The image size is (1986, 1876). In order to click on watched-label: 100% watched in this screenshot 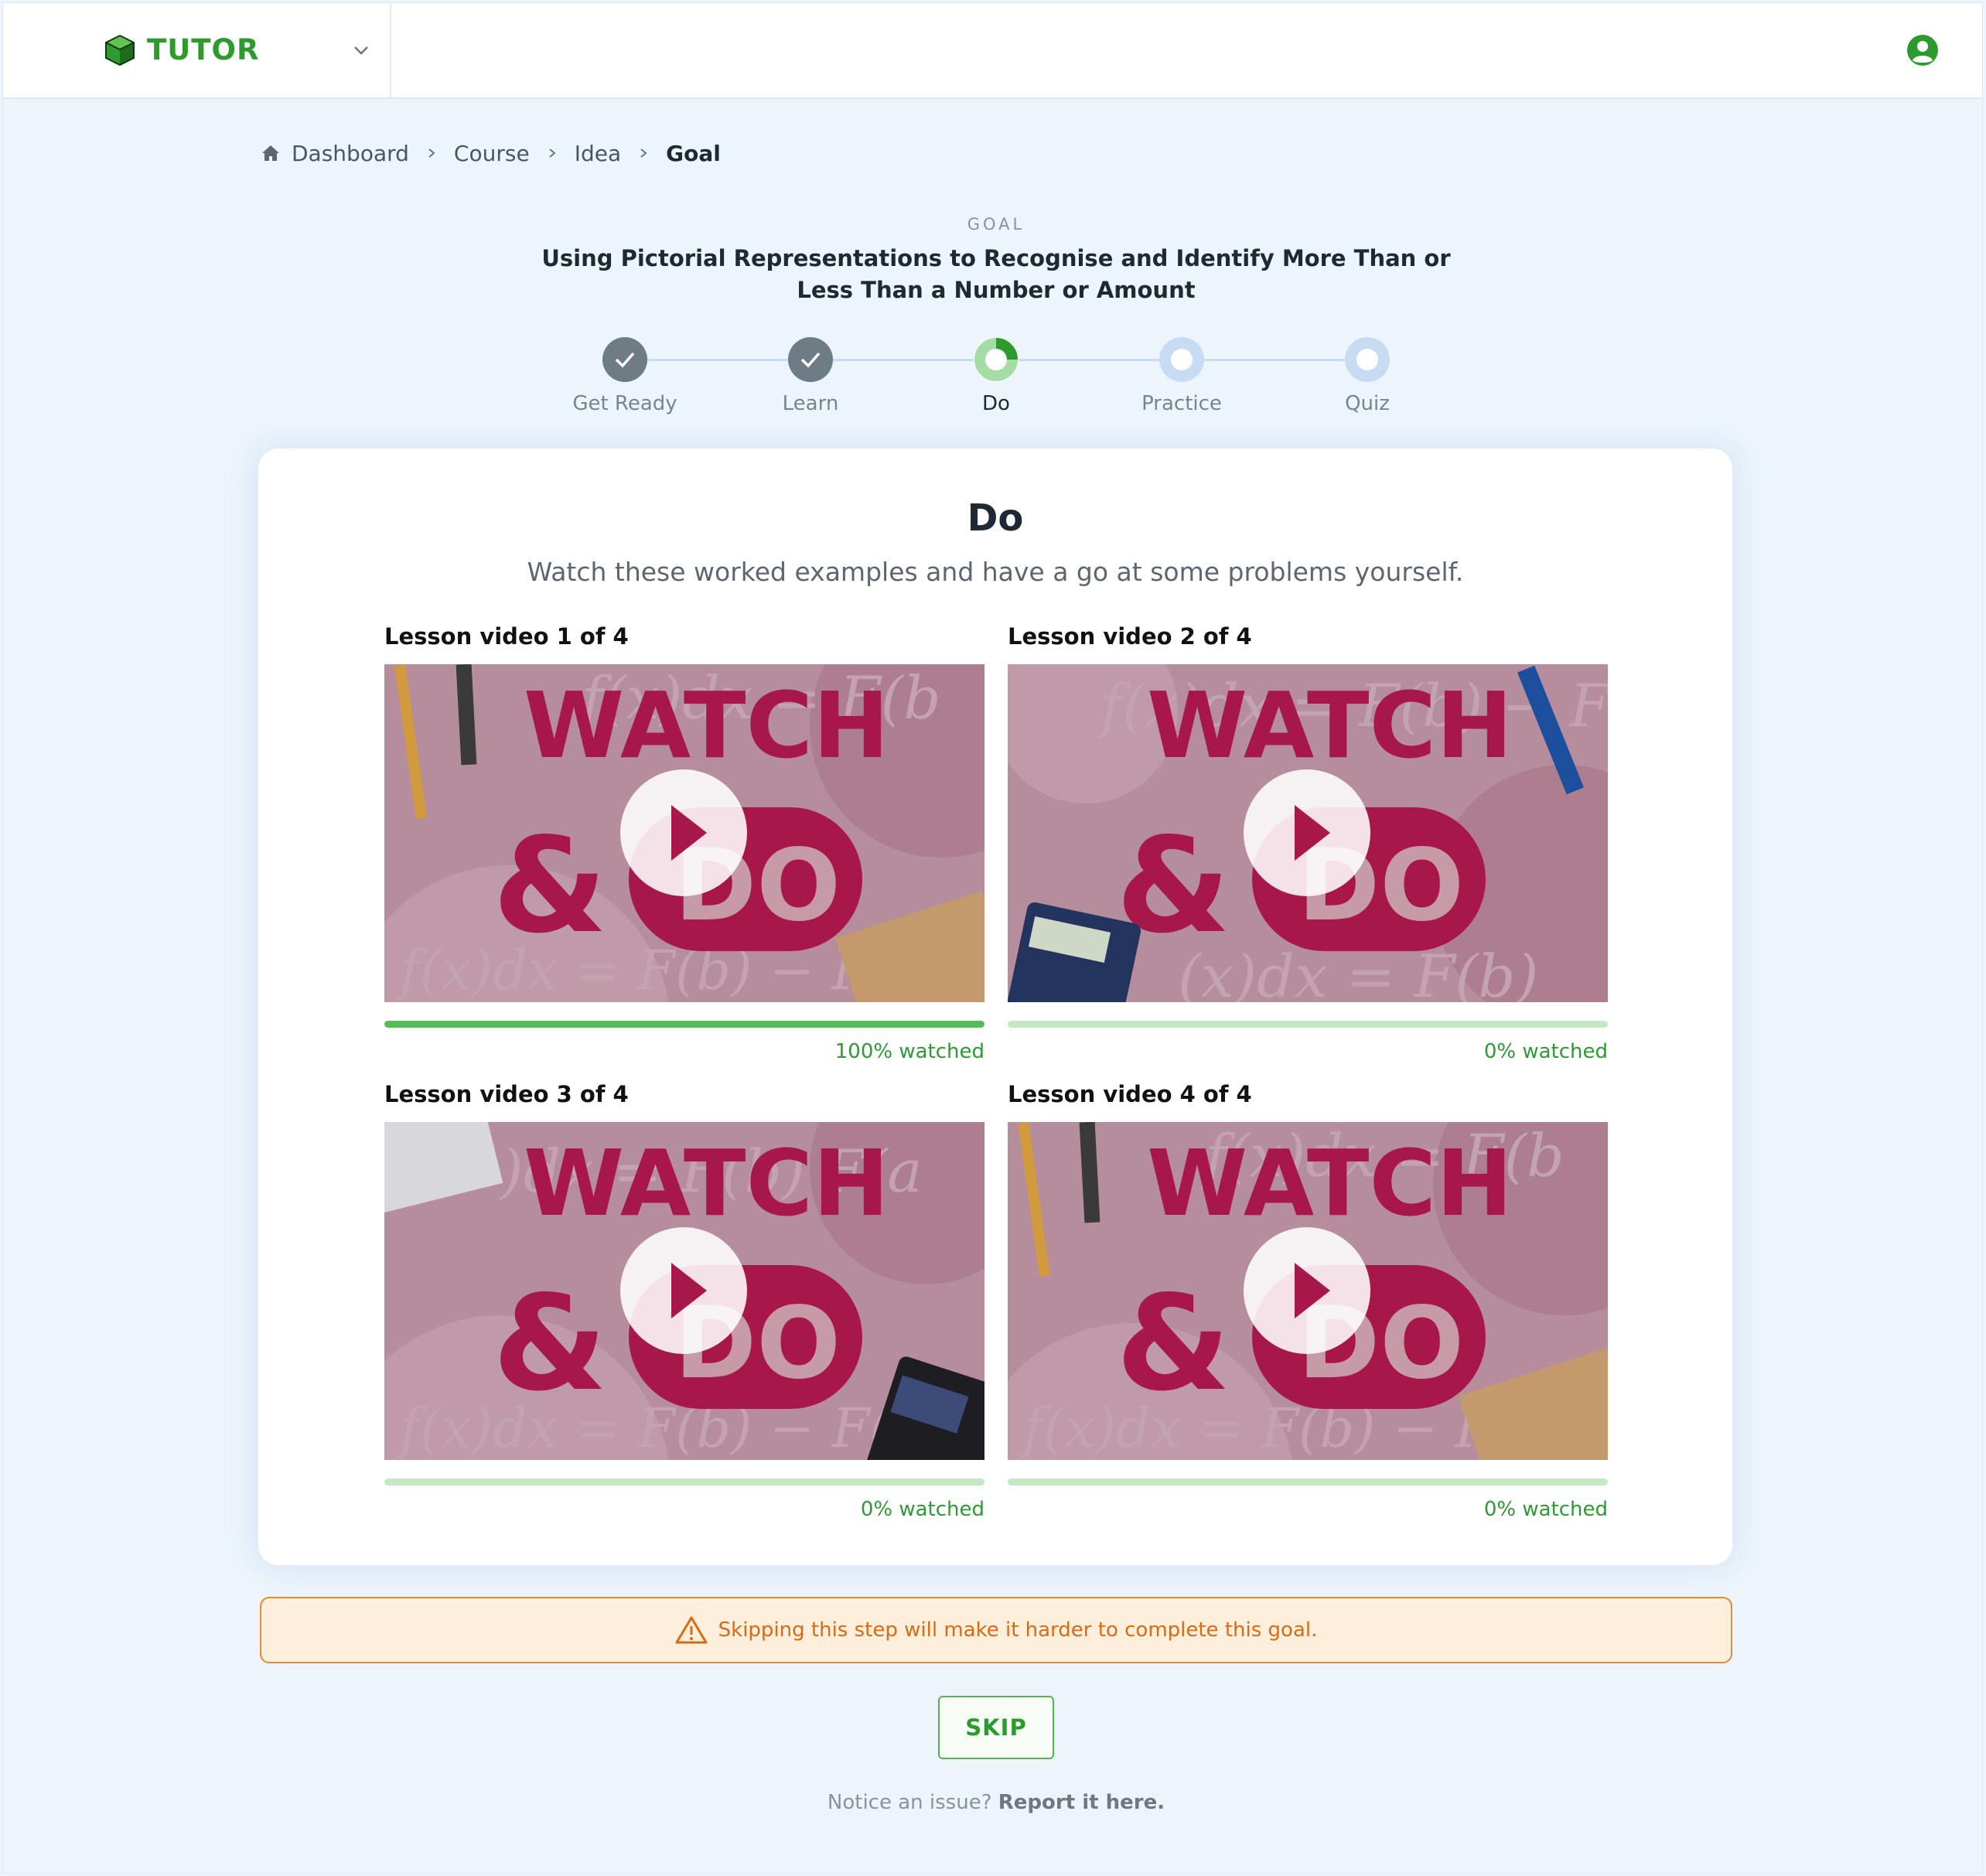, I will do `click(909, 1051)`.